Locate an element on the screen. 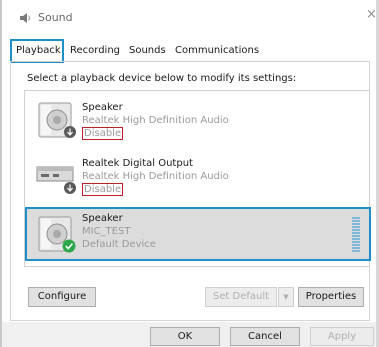 The height and width of the screenshot is (347, 379). properties-button: Properties is located at coordinates (331, 297).